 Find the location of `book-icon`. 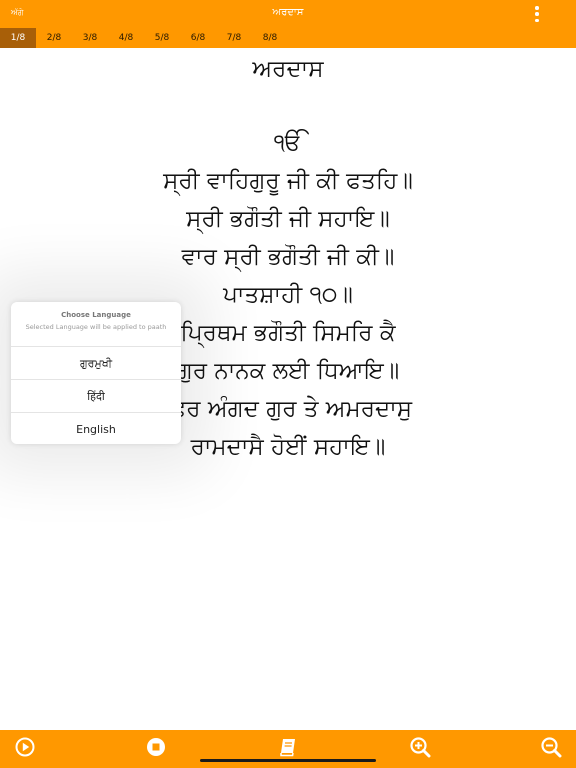

book-icon is located at coordinates (288, 747).